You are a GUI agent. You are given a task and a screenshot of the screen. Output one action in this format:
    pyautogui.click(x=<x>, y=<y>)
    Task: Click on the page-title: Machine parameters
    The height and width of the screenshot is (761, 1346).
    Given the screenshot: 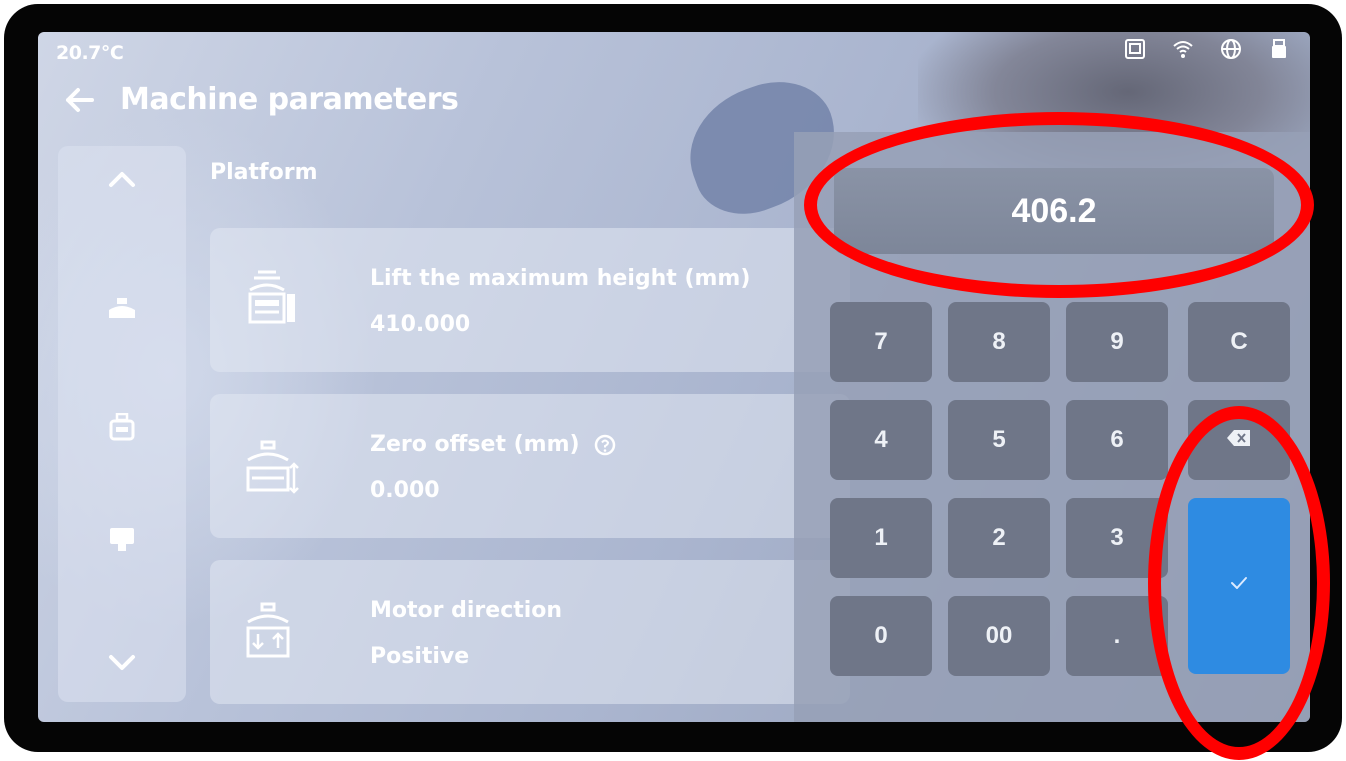 What is the action you would take?
    pyautogui.click(x=289, y=99)
    